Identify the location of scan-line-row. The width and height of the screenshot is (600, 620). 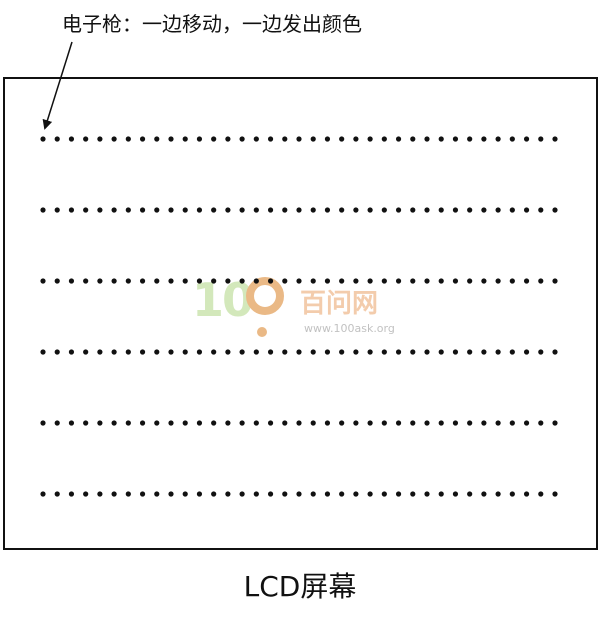
(299, 423).